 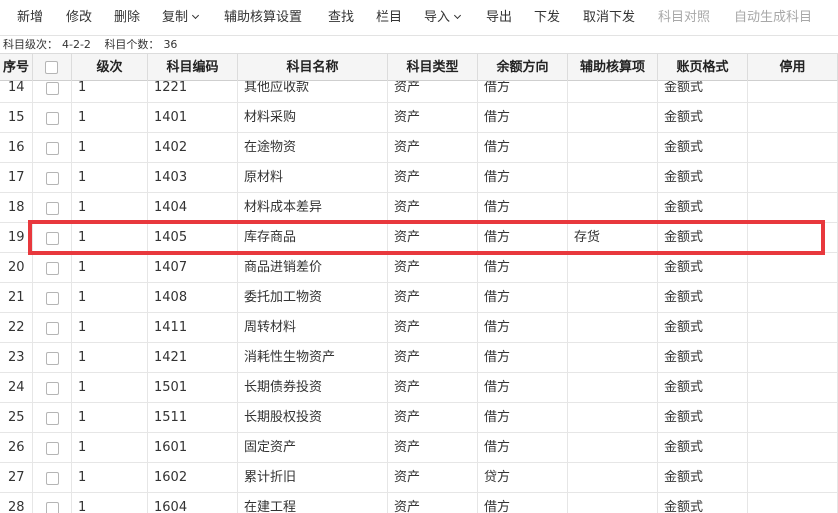 I want to click on cell-code: 1408, so click(x=193, y=298).